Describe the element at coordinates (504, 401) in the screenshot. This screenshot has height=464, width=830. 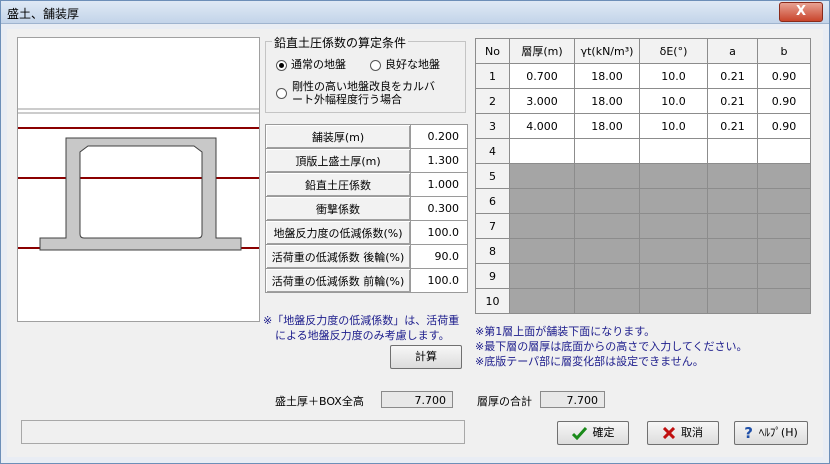
I see `total-thickness-label: 層厚の合計` at that location.